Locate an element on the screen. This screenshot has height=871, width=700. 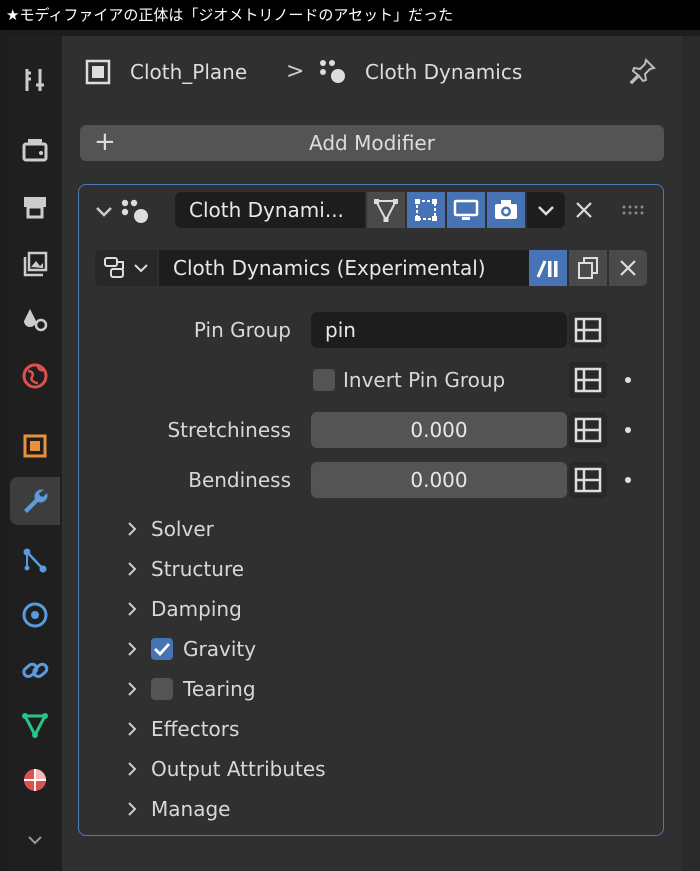
viewport-display-toggle is located at coordinates (466, 210).